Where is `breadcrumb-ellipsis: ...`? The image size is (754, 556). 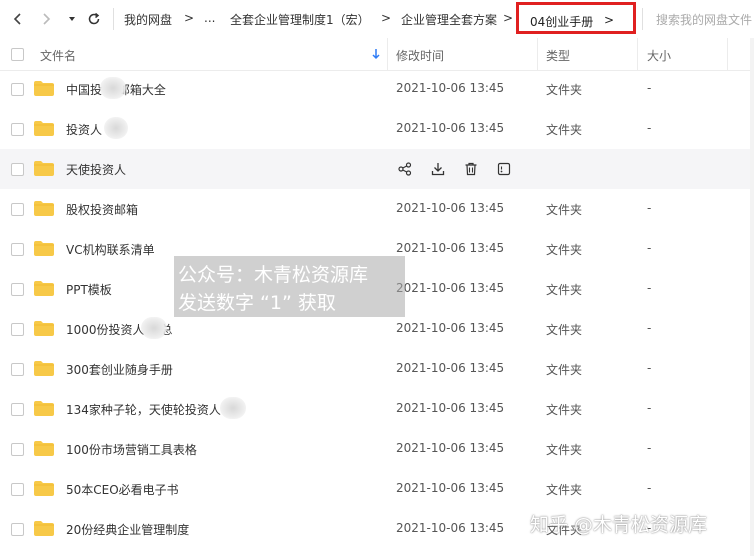
breadcrumb-ellipsis: ... is located at coordinates (209, 18).